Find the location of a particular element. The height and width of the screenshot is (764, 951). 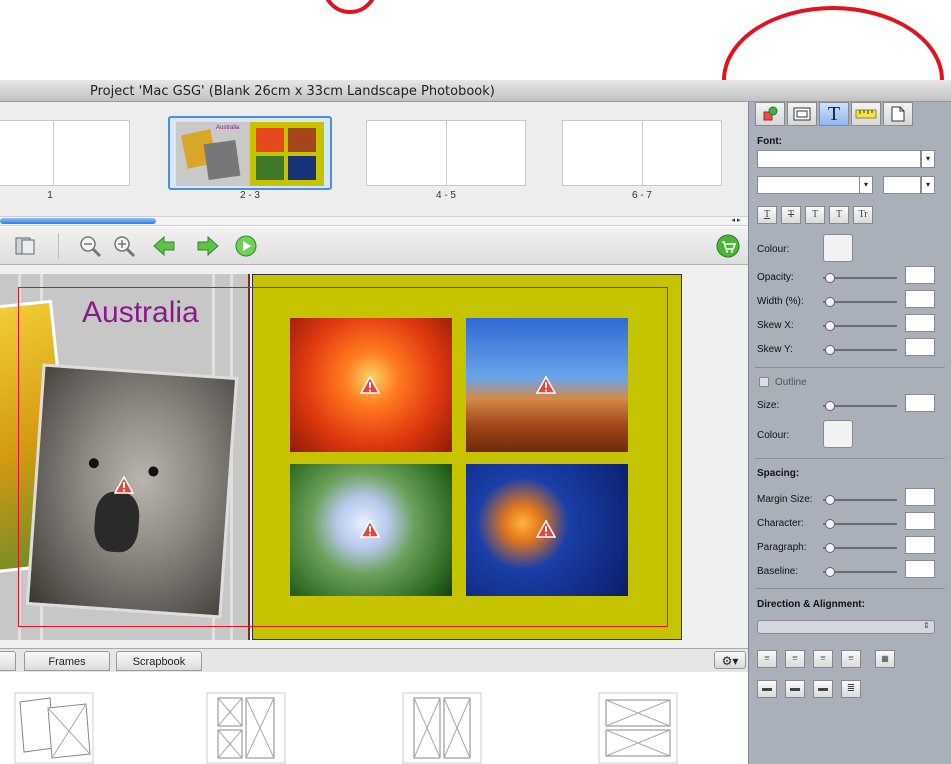

text-direction-dropdown-arrow: ⇕ is located at coordinates (926, 625).